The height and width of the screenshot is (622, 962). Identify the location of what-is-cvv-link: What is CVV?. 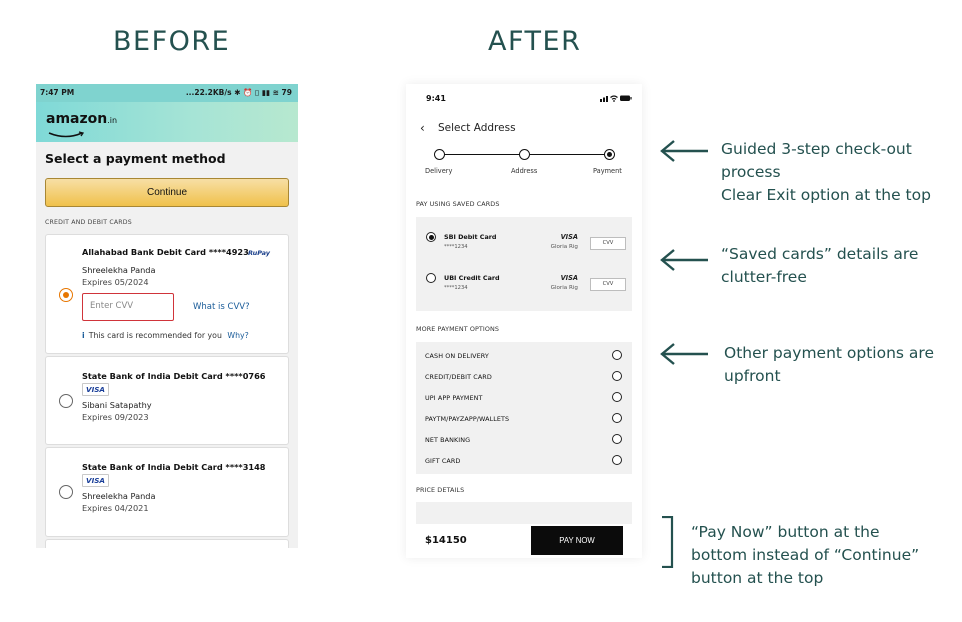
(221, 307).